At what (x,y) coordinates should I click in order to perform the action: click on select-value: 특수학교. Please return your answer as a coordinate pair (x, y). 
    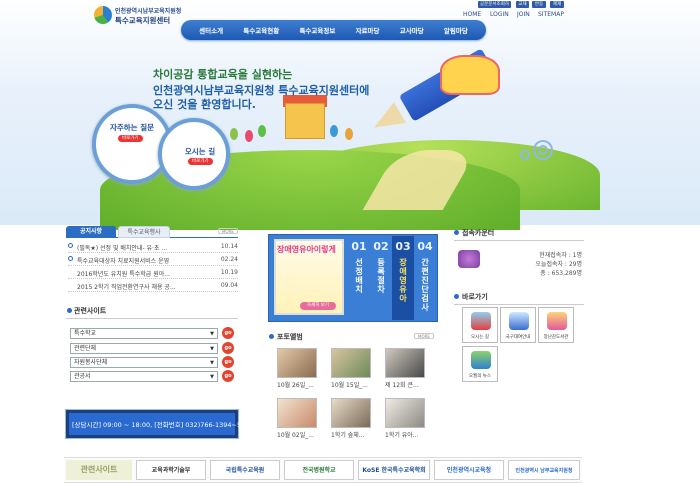
    Looking at the image, I should click on (85, 333).